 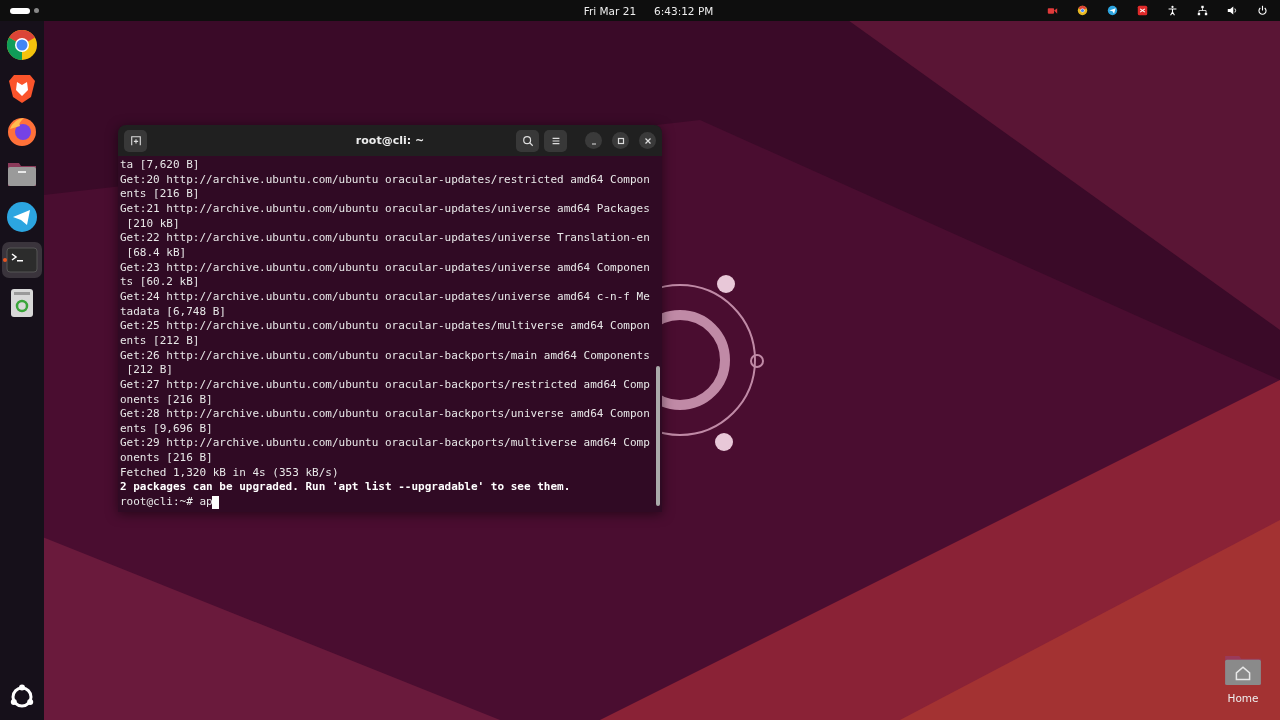 I want to click on close-button, so click(x=647, y=140).